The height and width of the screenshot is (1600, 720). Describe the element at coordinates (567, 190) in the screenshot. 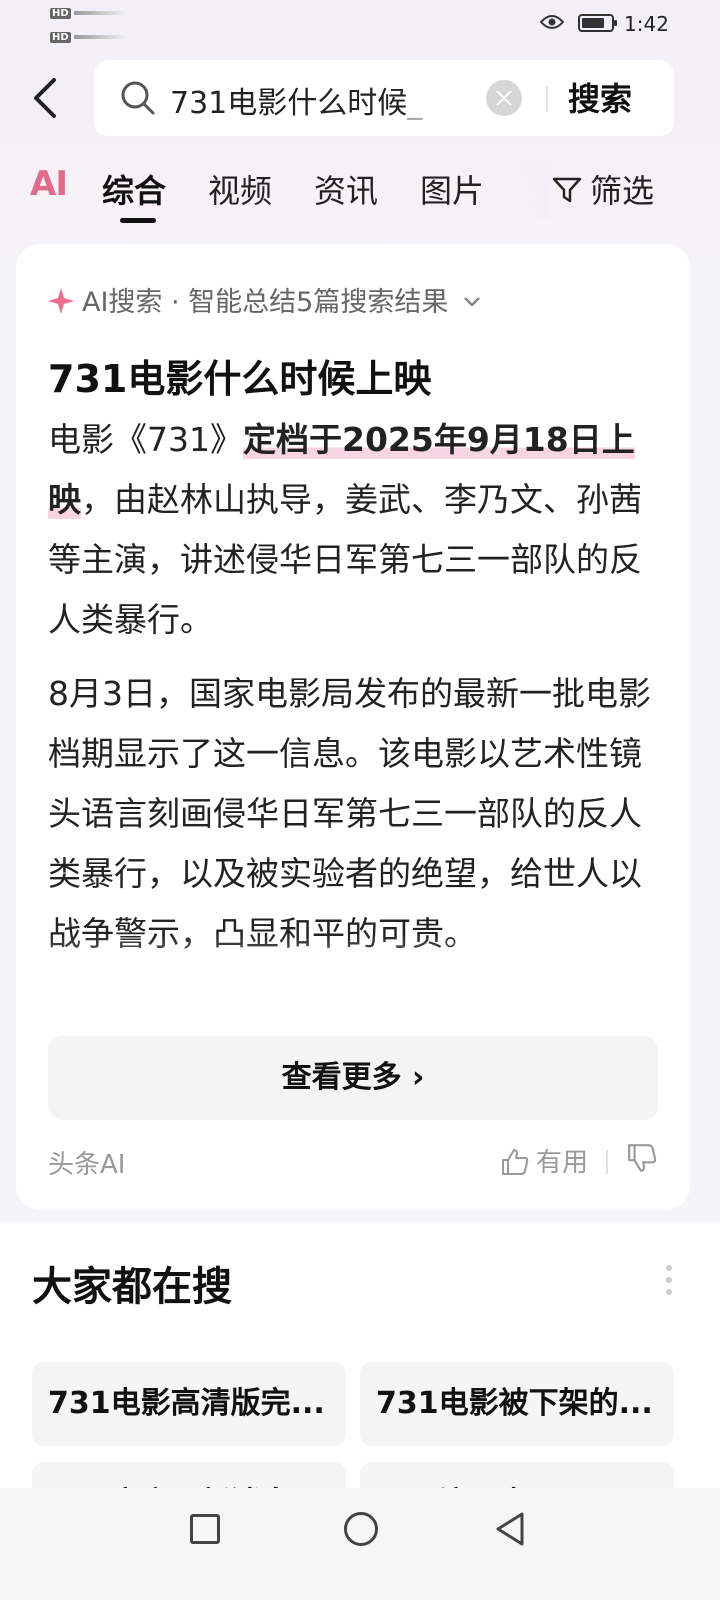

I see `filter-icon` at that location.